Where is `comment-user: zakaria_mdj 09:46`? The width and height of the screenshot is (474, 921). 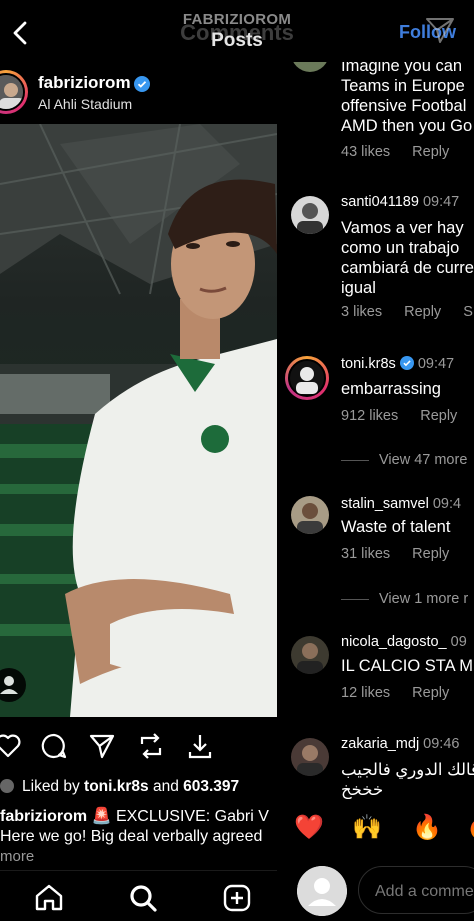
comment-user: zakaria_mdj 09:46 is located at coordinates (400, 744).